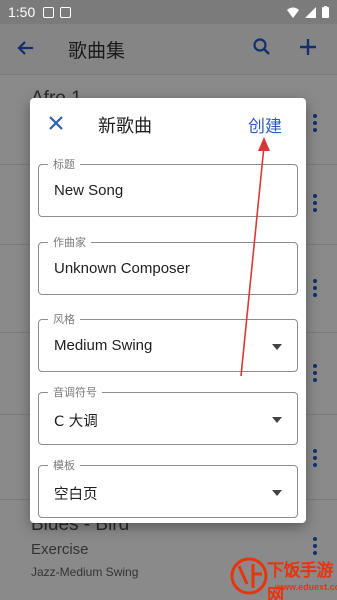 This screenshot has height=600, width=337. I want to click on status-time: 1:50, so click(22, 12).